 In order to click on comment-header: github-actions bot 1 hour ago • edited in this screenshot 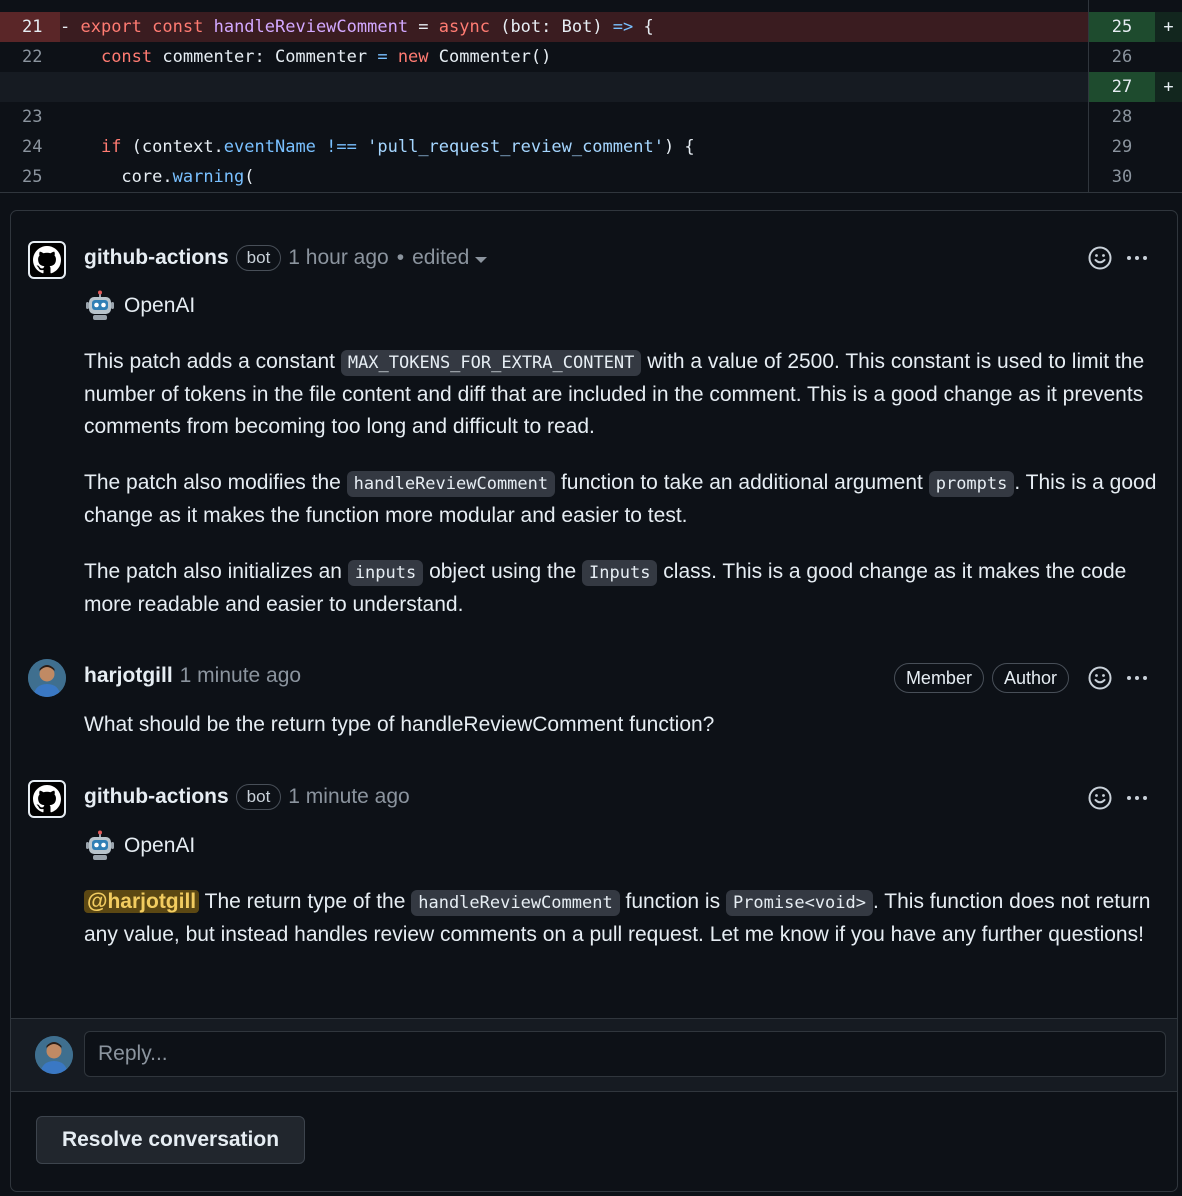, I will do `click(286, 258)`.